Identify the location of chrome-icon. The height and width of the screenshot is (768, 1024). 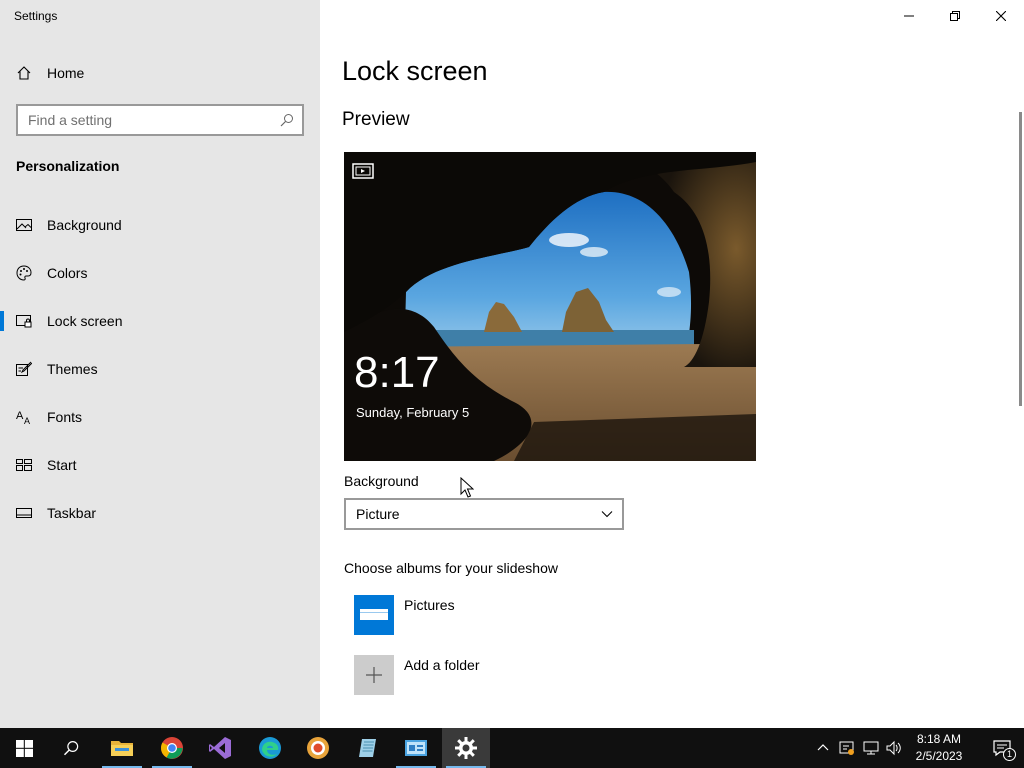
(172, 748).